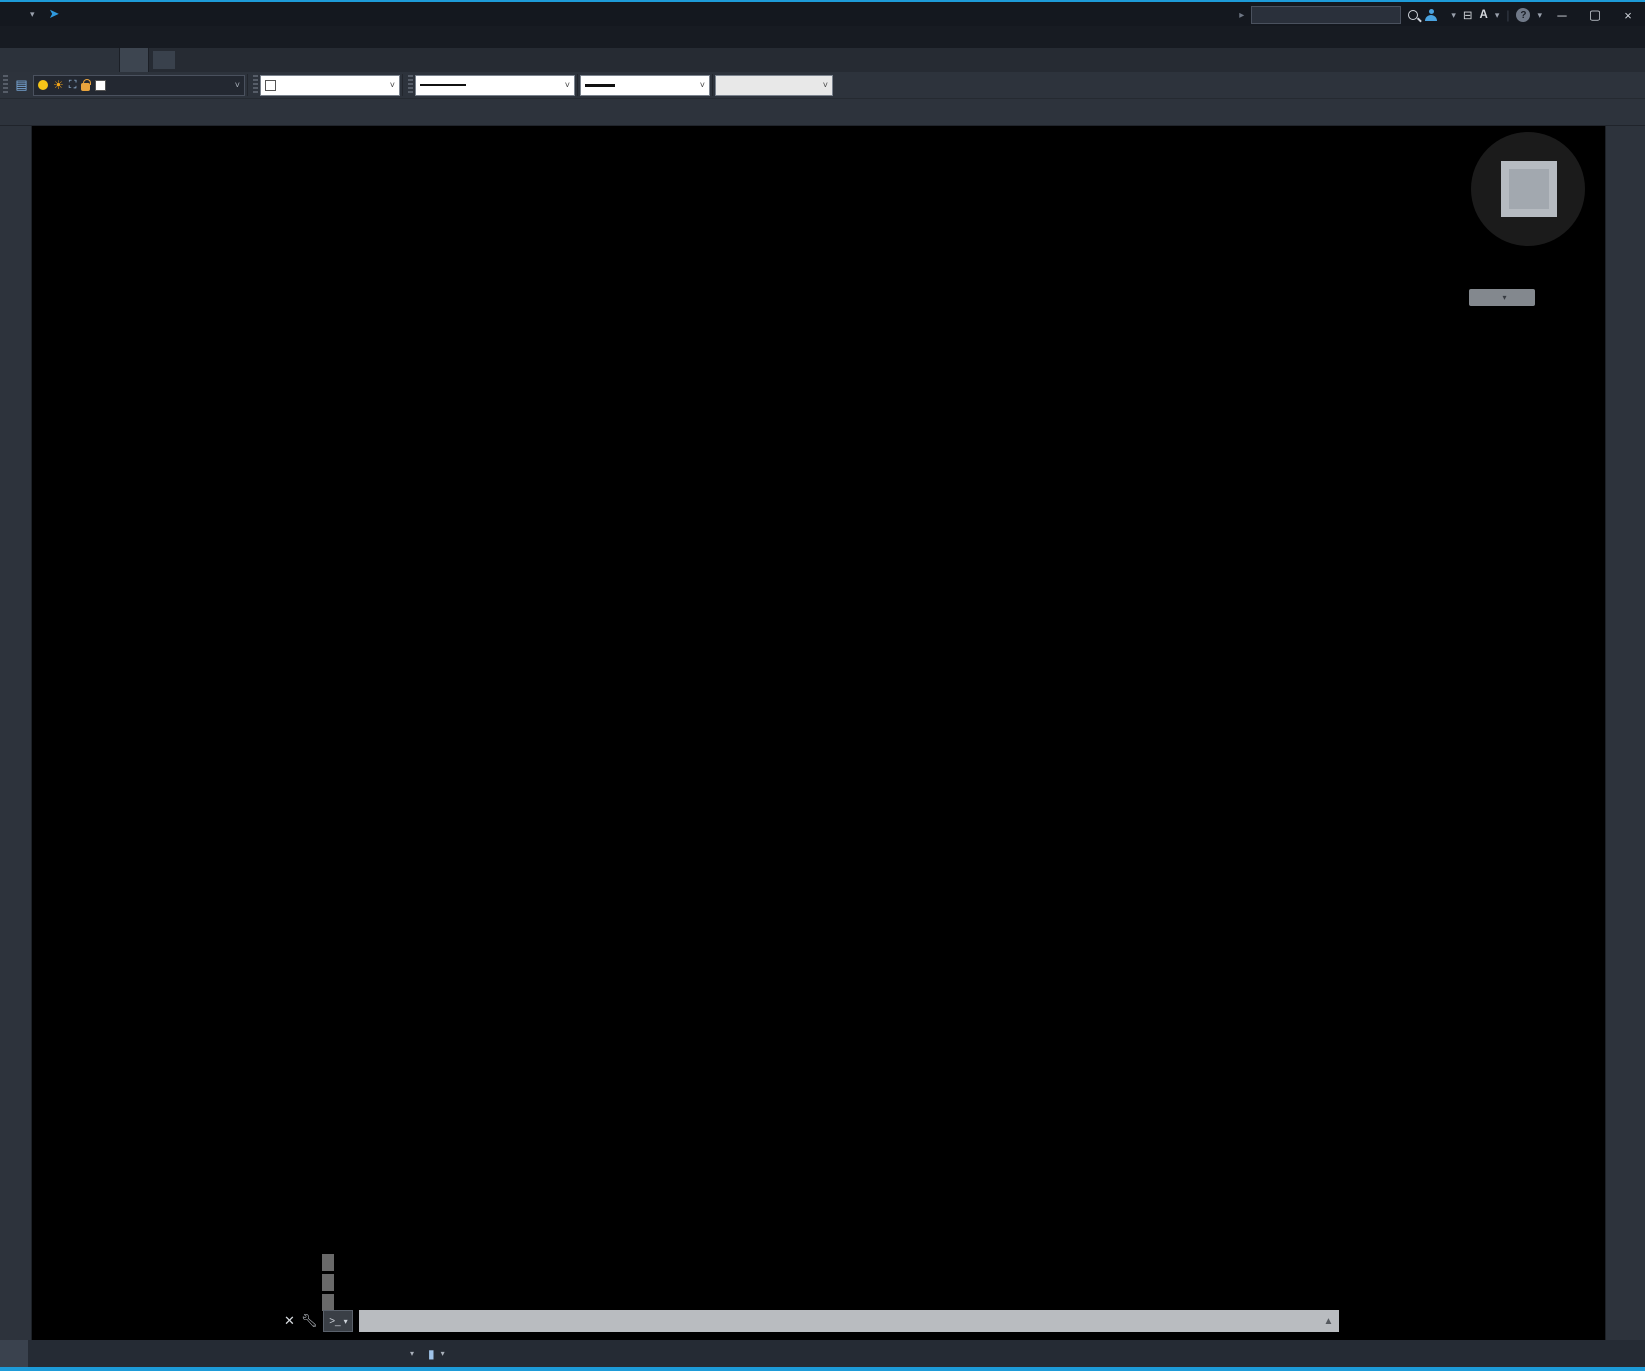 The image size is (1645, 1371). I want to click on new-tab-button, so click(164, 60).